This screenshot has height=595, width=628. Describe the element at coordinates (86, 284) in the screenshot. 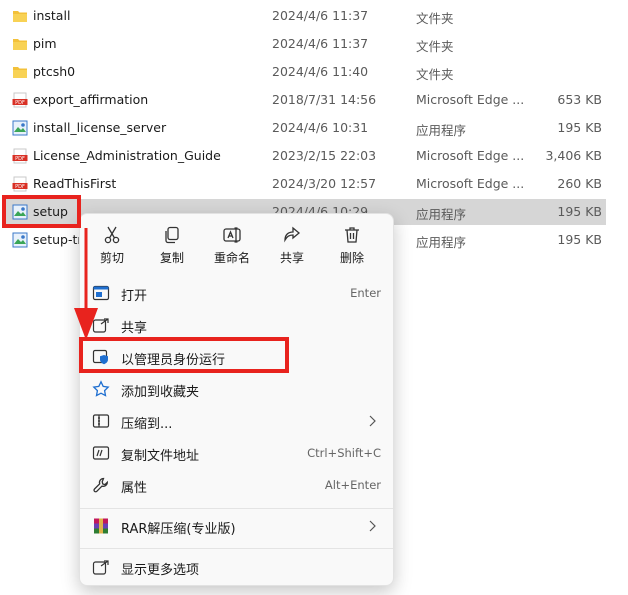

I see `annotation-arrow` at that location.